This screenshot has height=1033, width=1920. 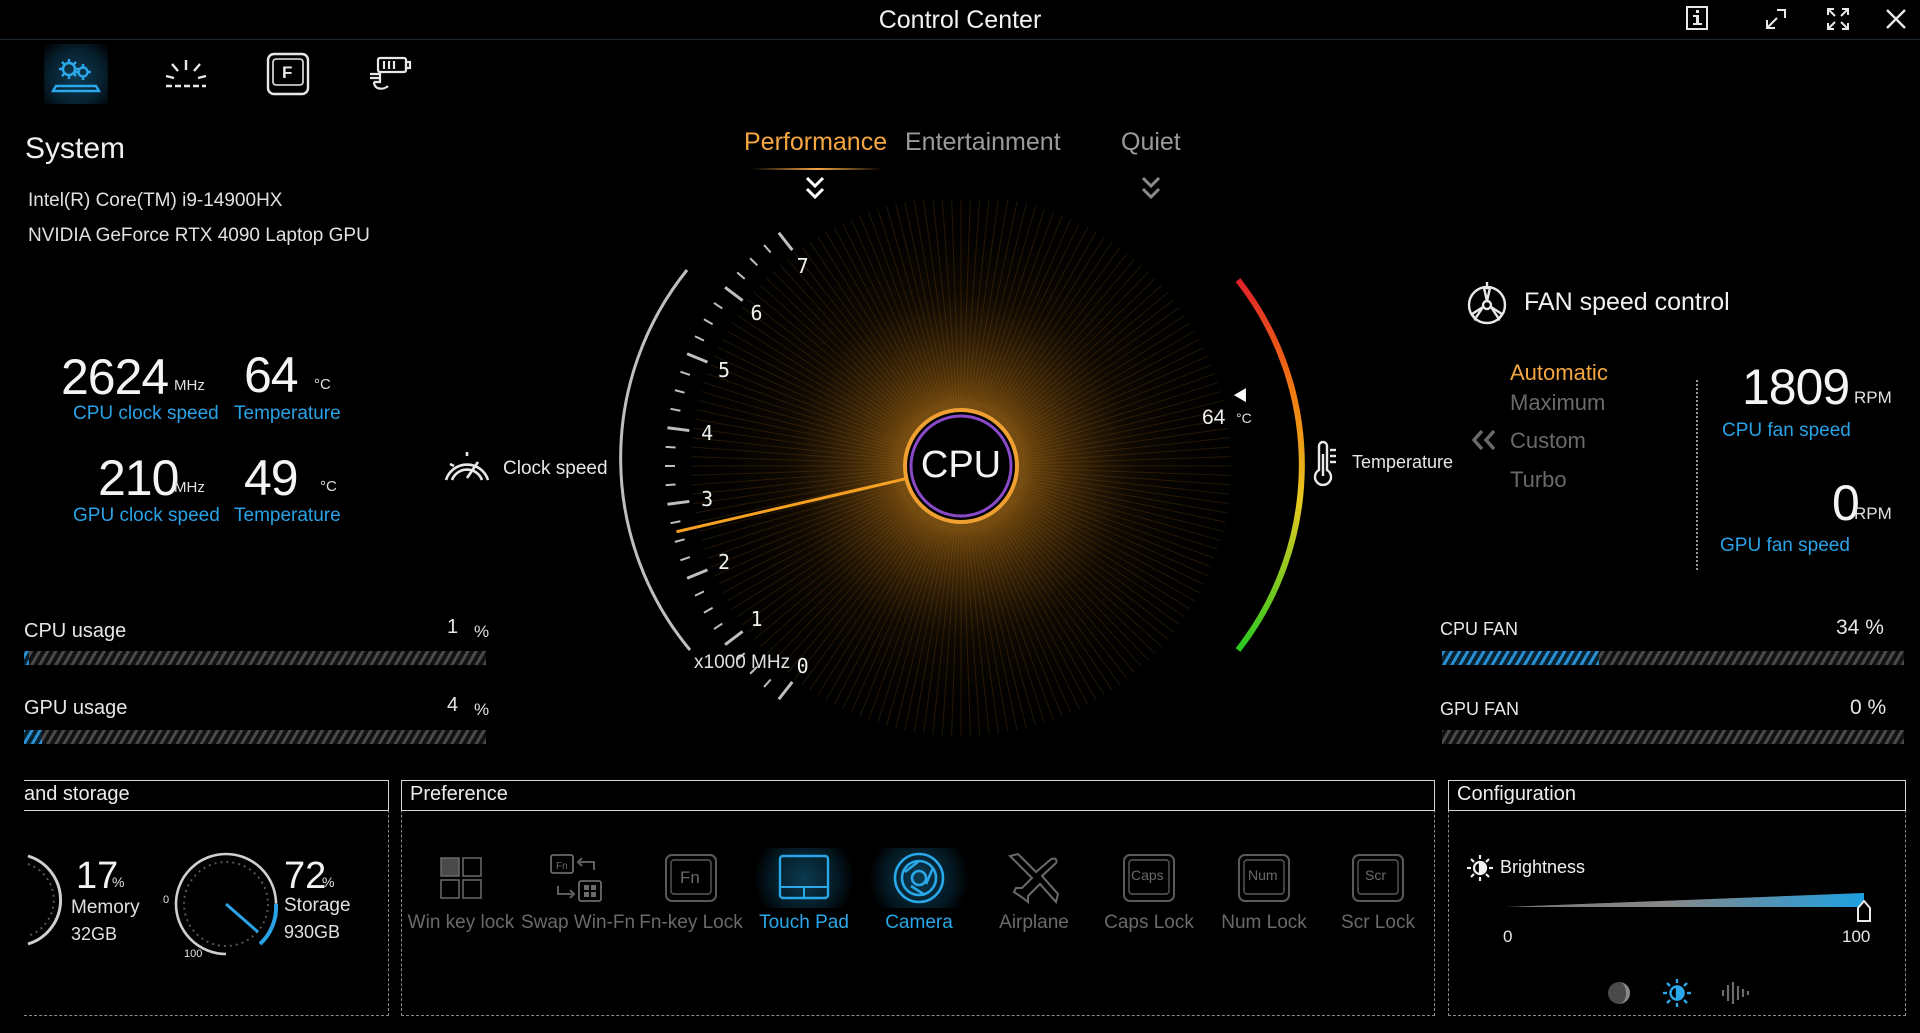 What do you see at coordinates (1034, 922) in the screenshot?
I see `pref-label: Airplane` at bounding box center [1034, 922].